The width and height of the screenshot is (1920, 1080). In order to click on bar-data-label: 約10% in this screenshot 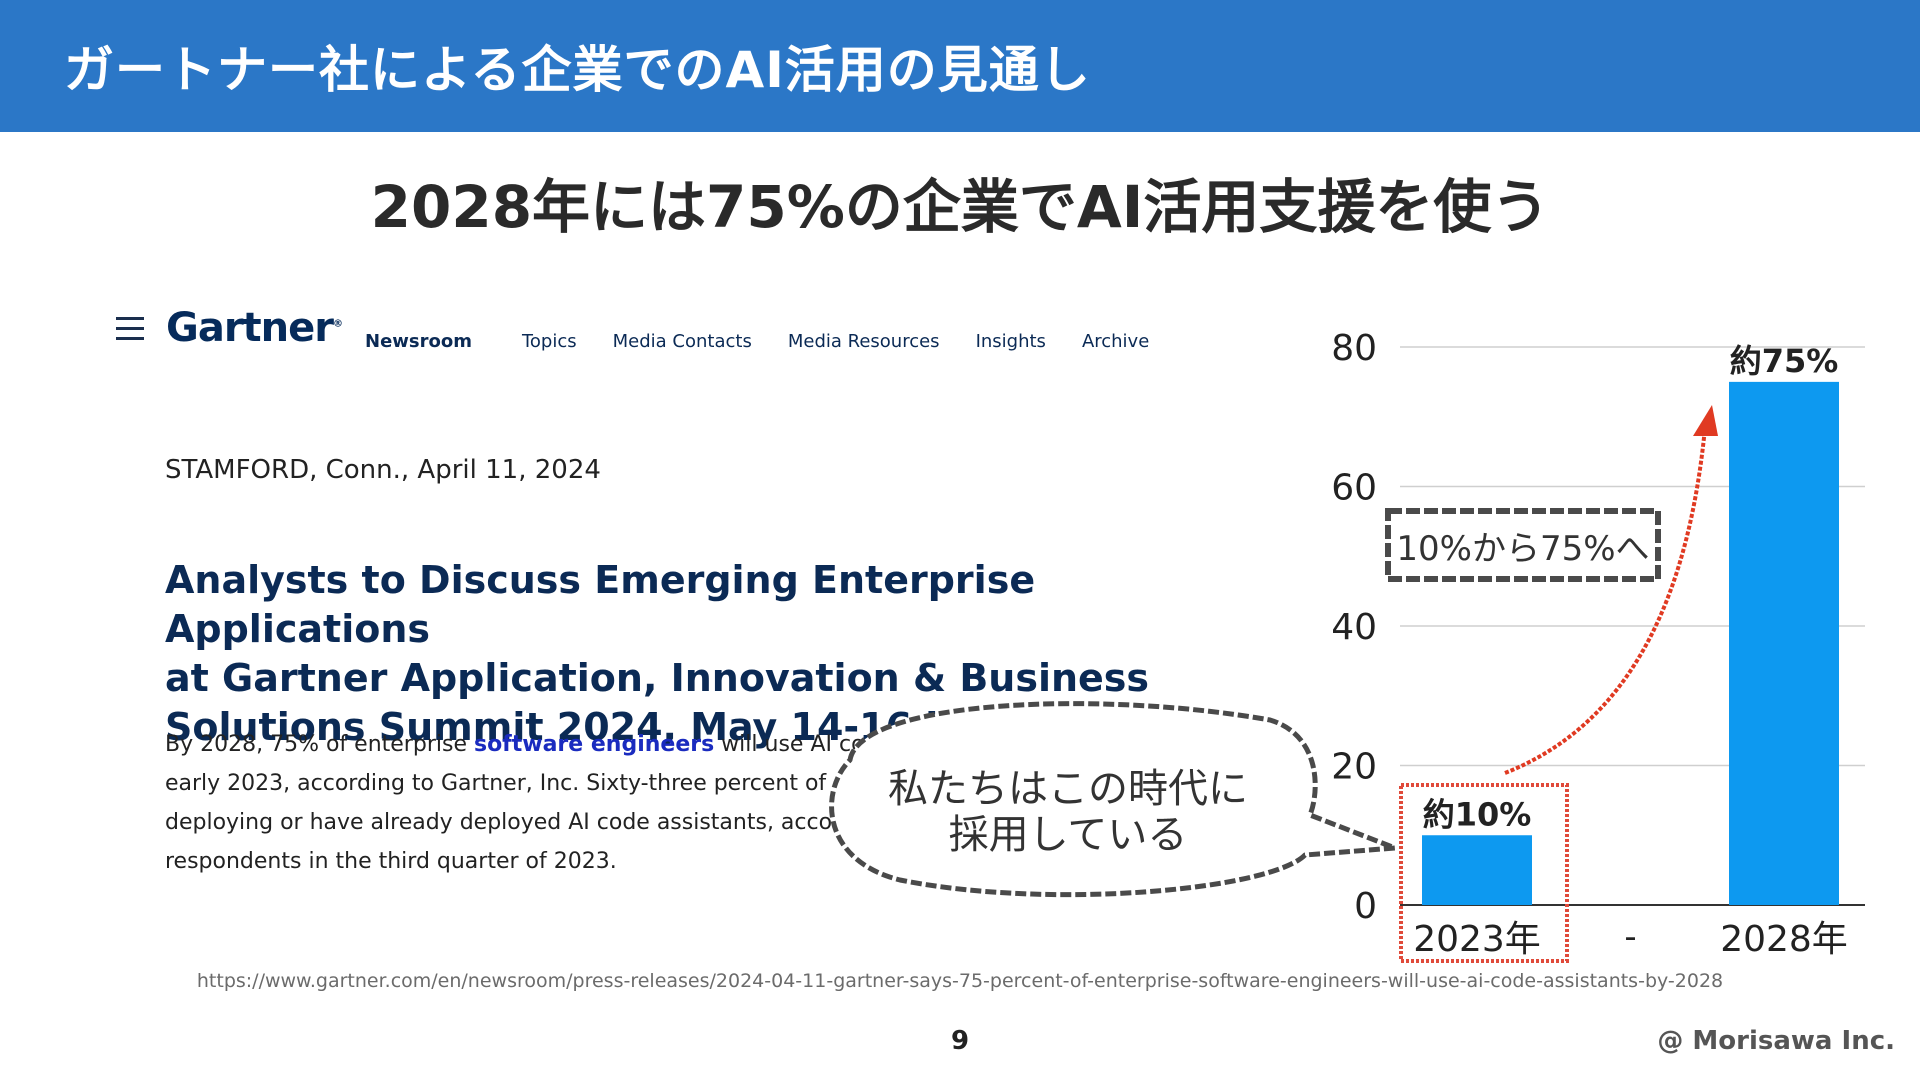, I will do `click(1477, 814)`.